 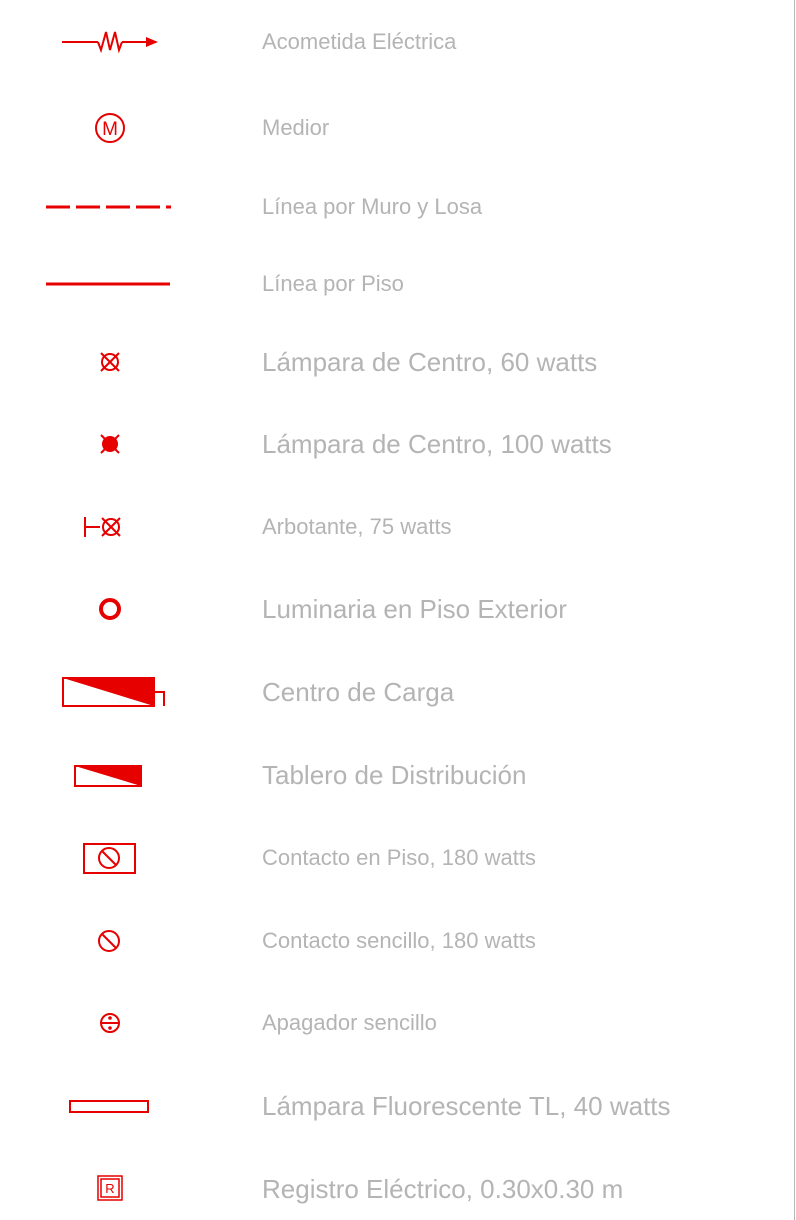 What do you see at coordinates (395, 128) in the screenshot?
I see `legend-row: M Medior` at bounding box center [395, 128].